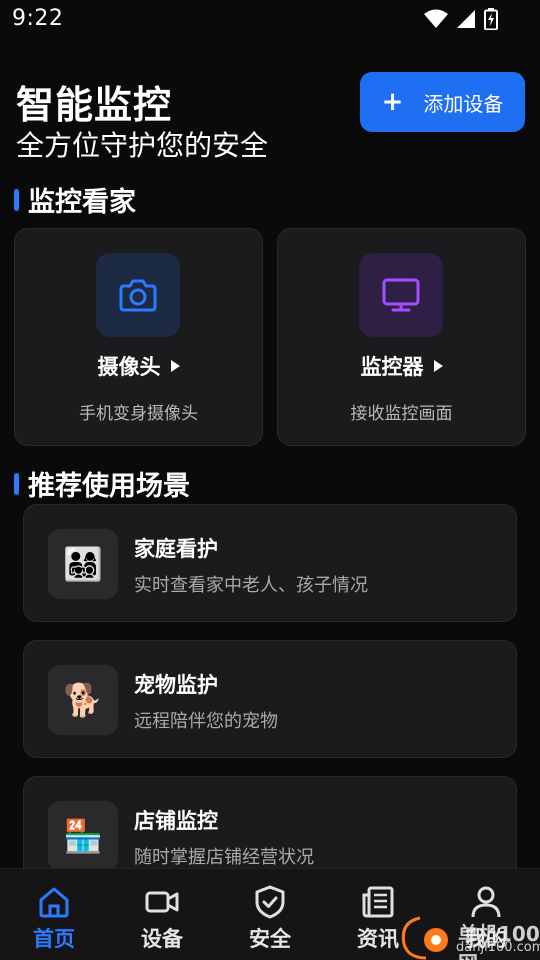 This screenshot has height=960, width=540. Describe the element at coordinates (162, 939) in the screenshot. I see `nav-devices-label: 设备` at that location.